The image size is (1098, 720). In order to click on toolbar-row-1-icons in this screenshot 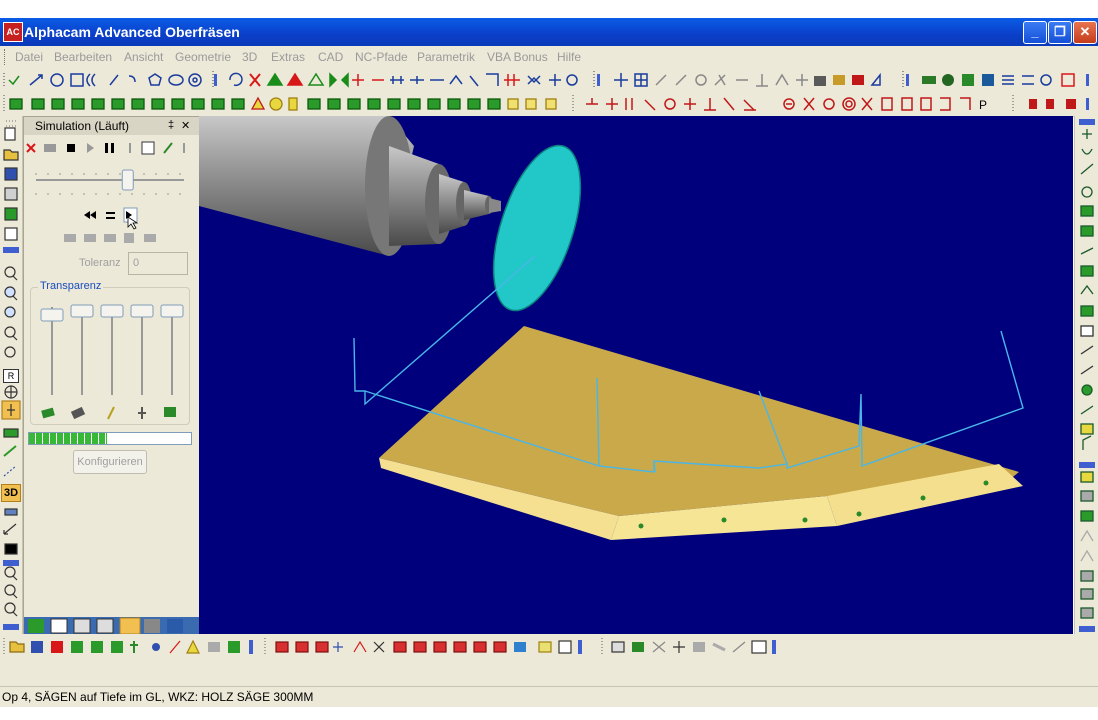, I will do `click(549, 80)`.